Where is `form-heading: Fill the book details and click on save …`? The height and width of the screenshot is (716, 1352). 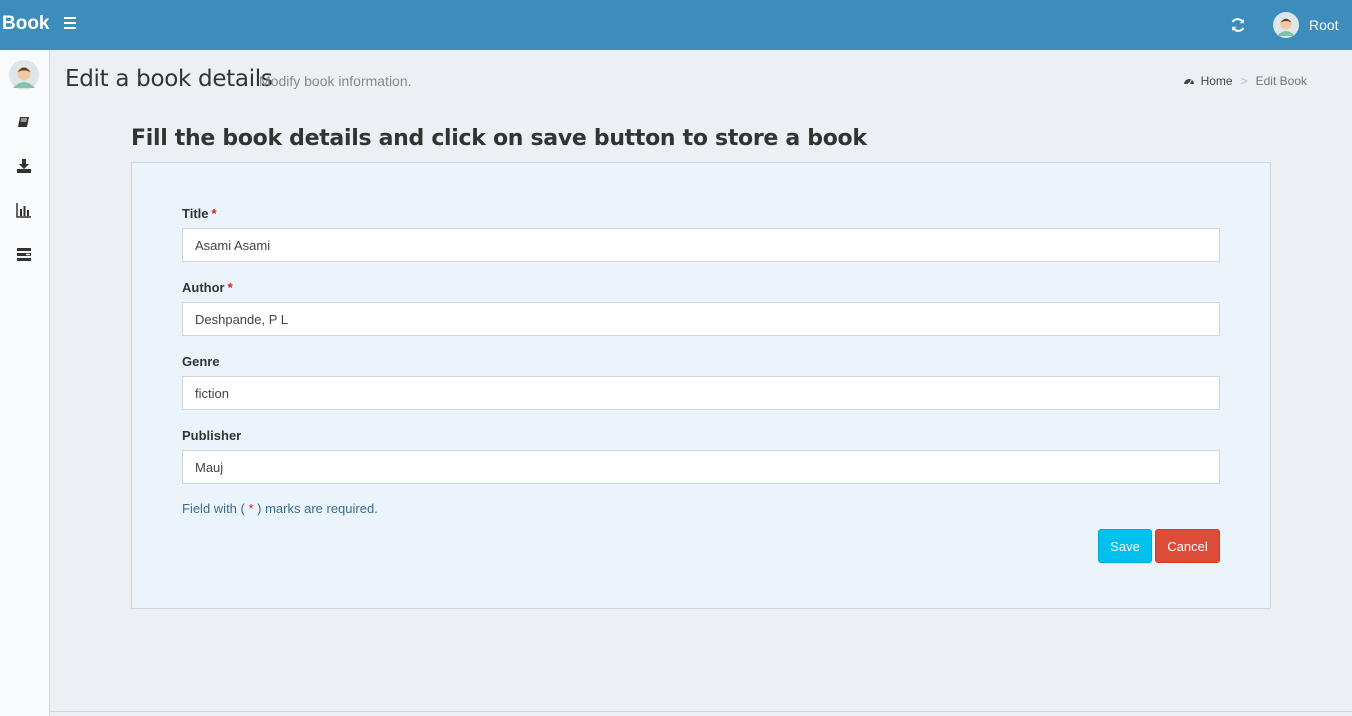
form-heading: Fill the book details and click on save … is located at coordinates (499, 138).